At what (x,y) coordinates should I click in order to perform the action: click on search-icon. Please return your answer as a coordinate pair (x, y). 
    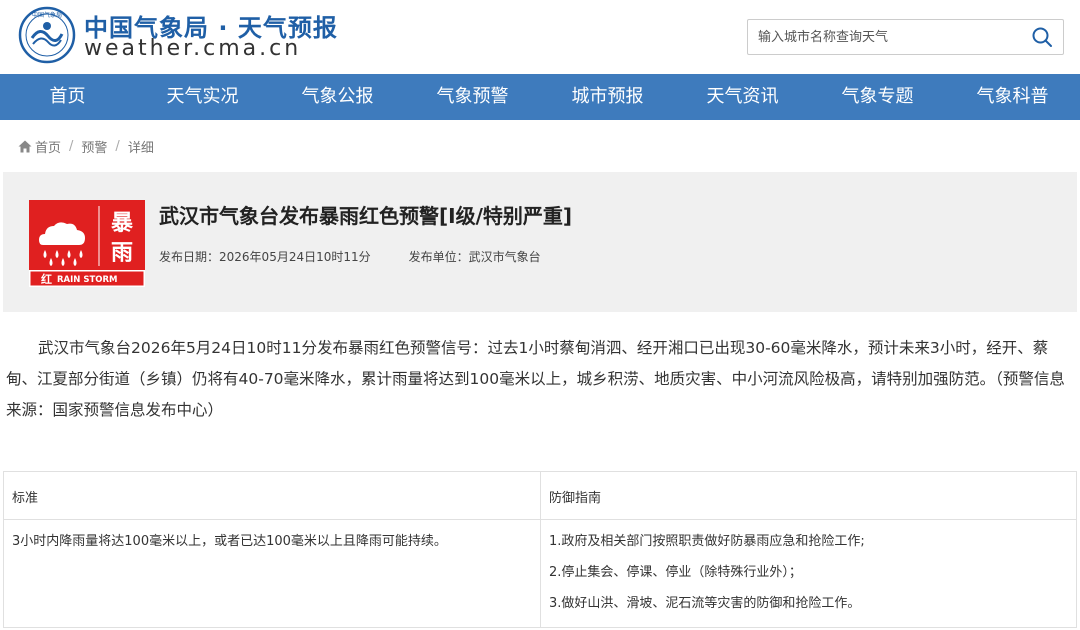
    Looking at the image, I should click on (1042, 37).